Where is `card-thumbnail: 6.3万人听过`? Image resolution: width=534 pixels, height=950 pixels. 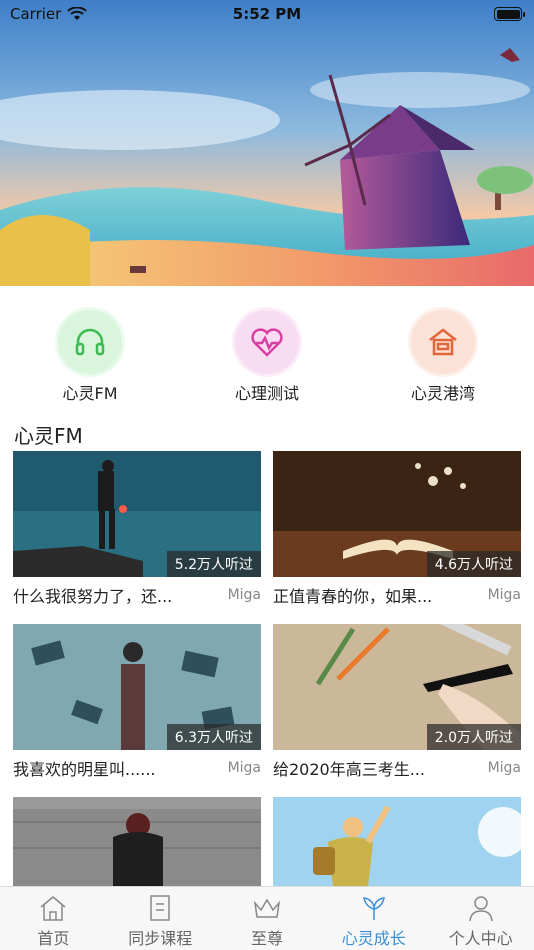 card-thumbnail: 6.3万人听过 is located at coordinates (137, 687).